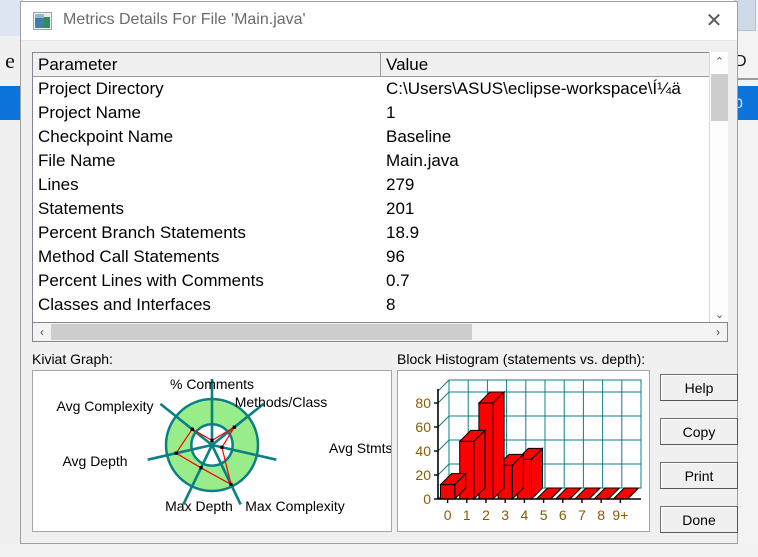 Image resolution: width=758 pixels, height=557 pixels. What do you see at coordinates (94, 461) in the screenshot?
I see `svg-text: Avg Depth` at bounding box center [94, 461].